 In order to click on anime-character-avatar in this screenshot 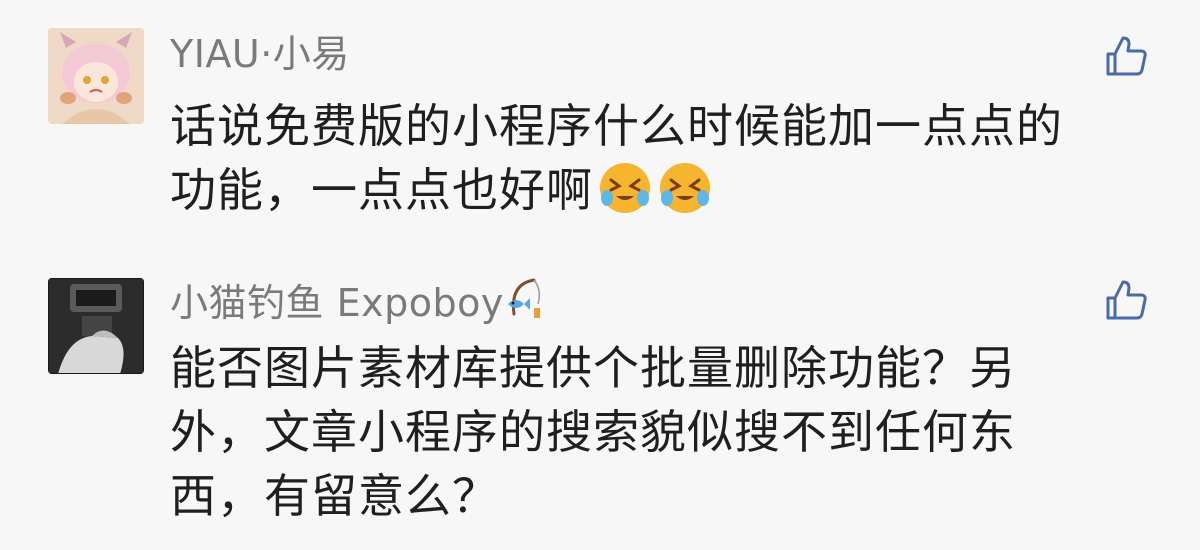, I will do `click(96, 76)`.